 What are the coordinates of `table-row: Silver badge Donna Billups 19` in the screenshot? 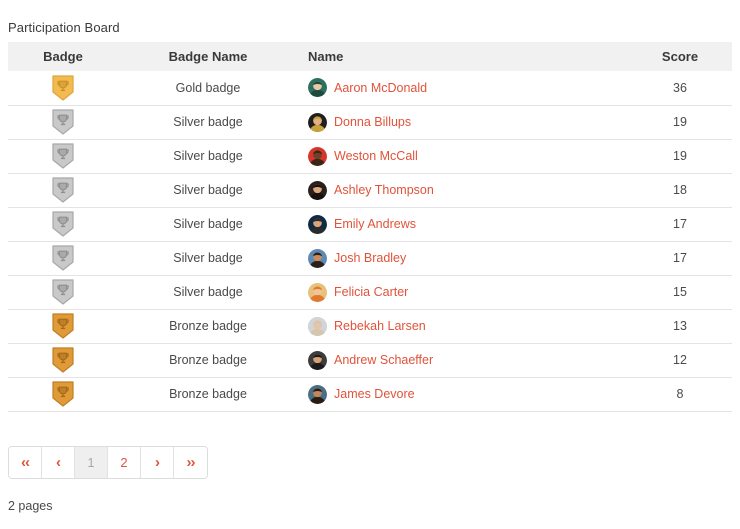 It's located at (370, 122).